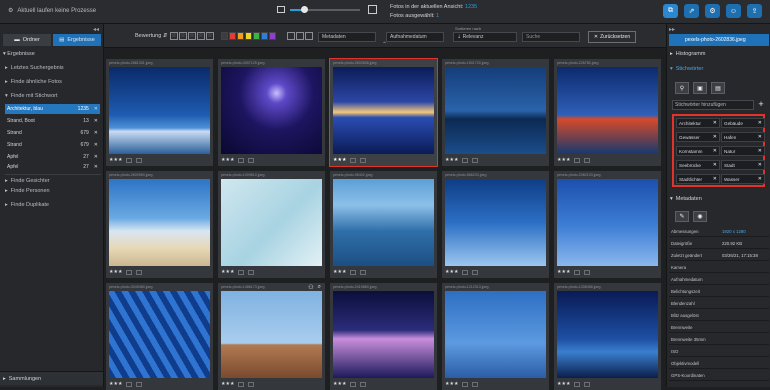  Describe the element at coordinates (77, 40) in the screenshot. I see `tab-results: ▤ Ergebnisse` at that location.